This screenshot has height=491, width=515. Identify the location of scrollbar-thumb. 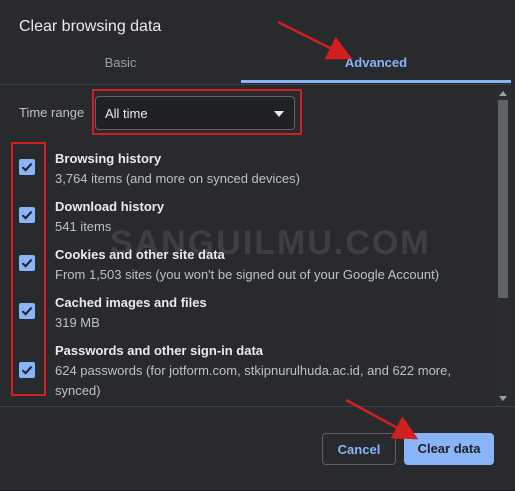
(503, 199).